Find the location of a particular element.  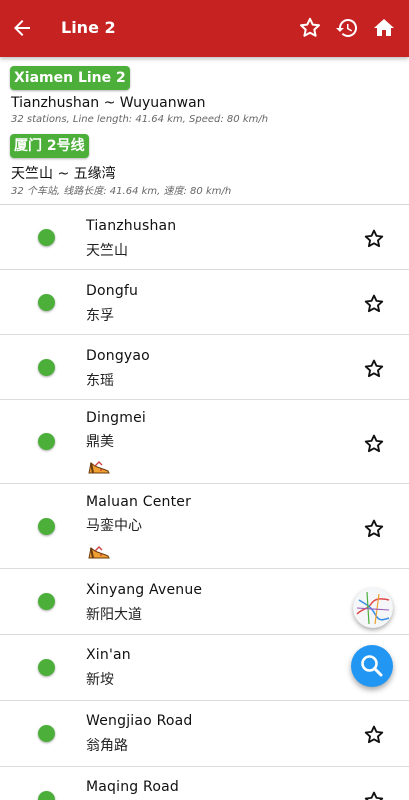

history-icon is located at coordinates (347, 28).